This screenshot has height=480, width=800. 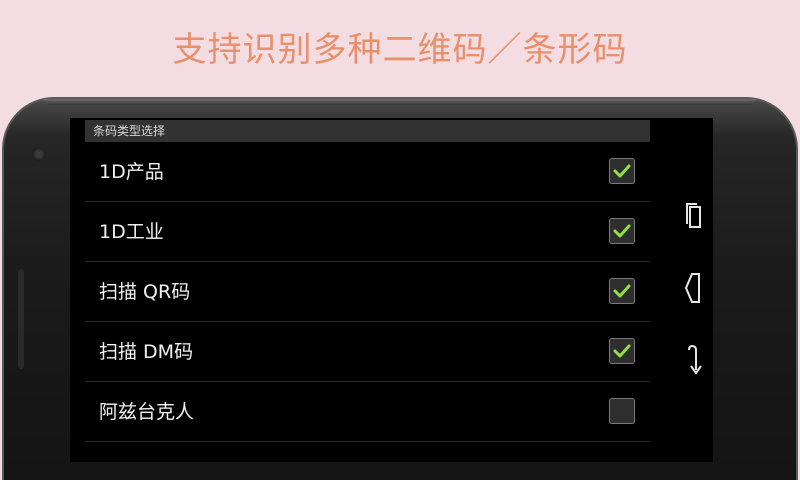 What do you see at coordinates (367, 172) in the screenshot?
I see `option-row-1d-product: 1D产品` at bounding box center [367, 172].